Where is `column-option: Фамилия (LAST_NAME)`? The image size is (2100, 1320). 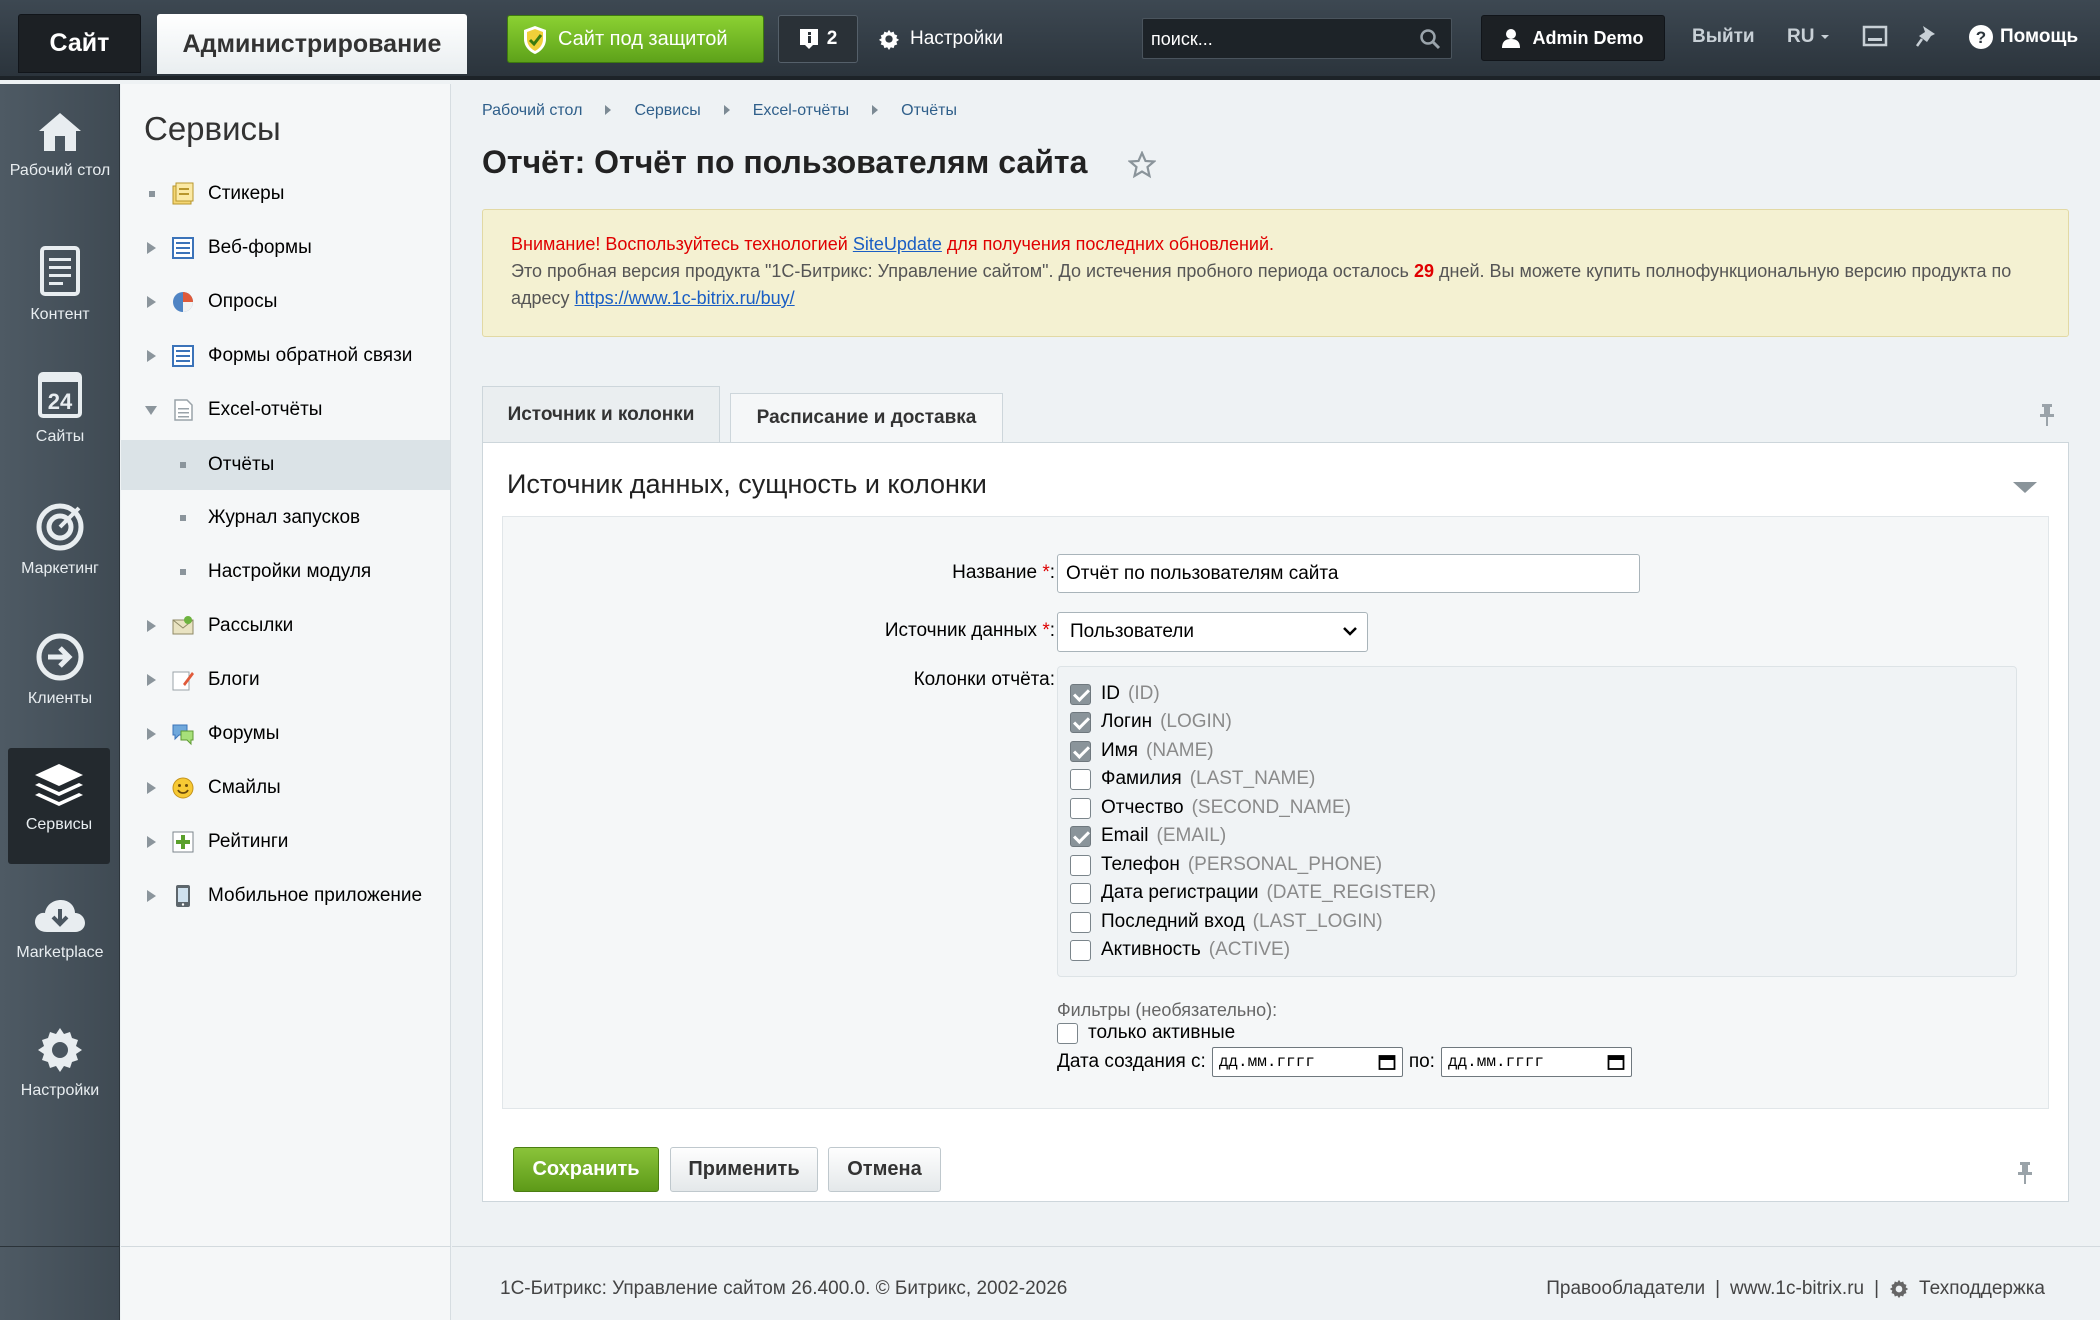 column-option: Фамилия (LAST_NAME) is located at coordinates (1192, 779).